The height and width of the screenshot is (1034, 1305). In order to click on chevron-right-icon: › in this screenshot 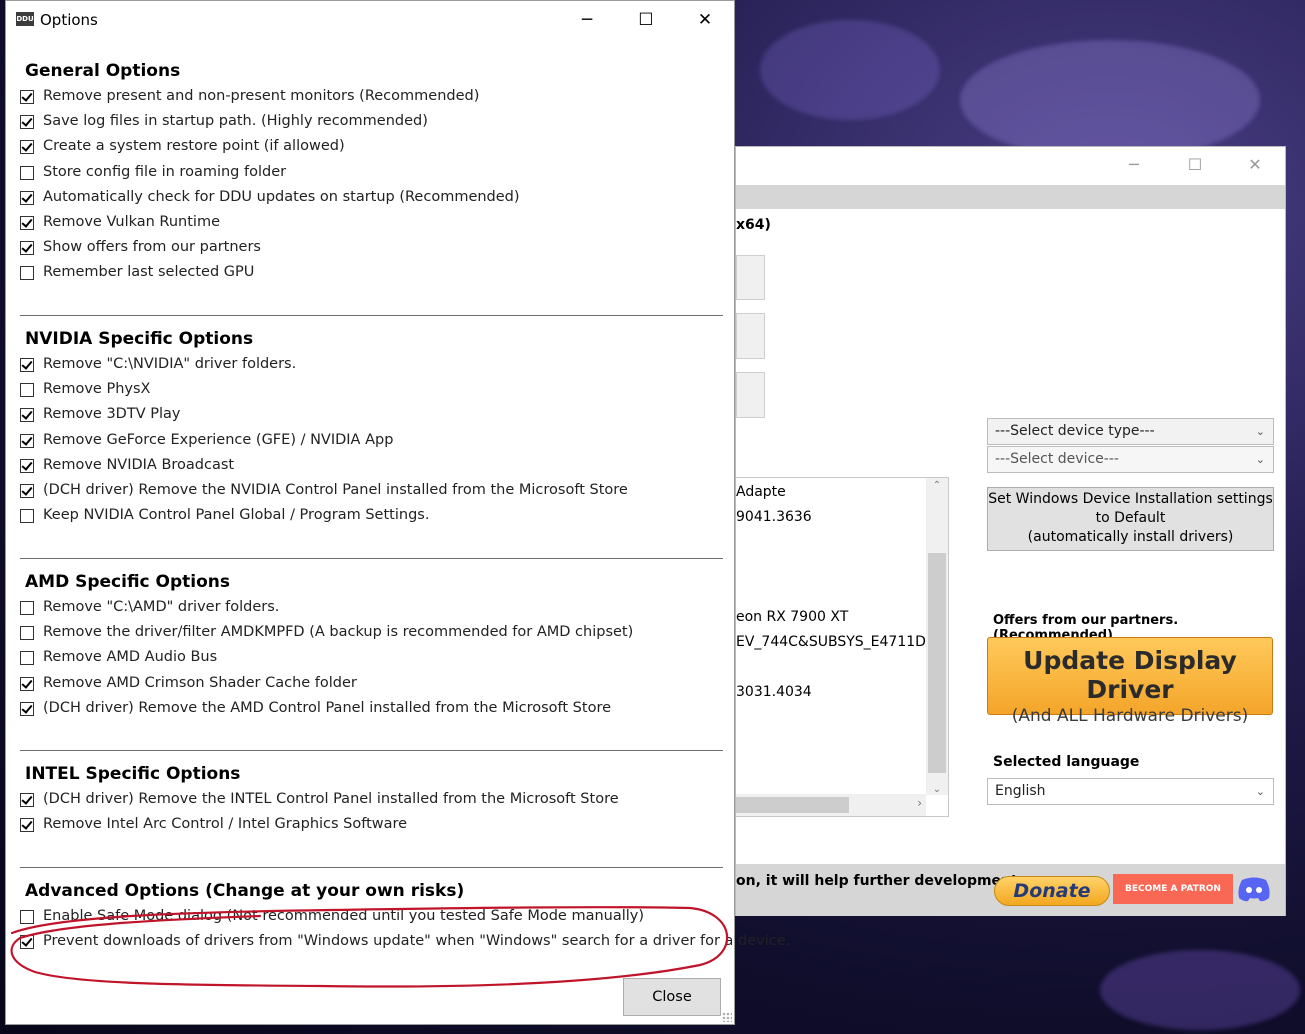, I will do `click(919, 803)`.